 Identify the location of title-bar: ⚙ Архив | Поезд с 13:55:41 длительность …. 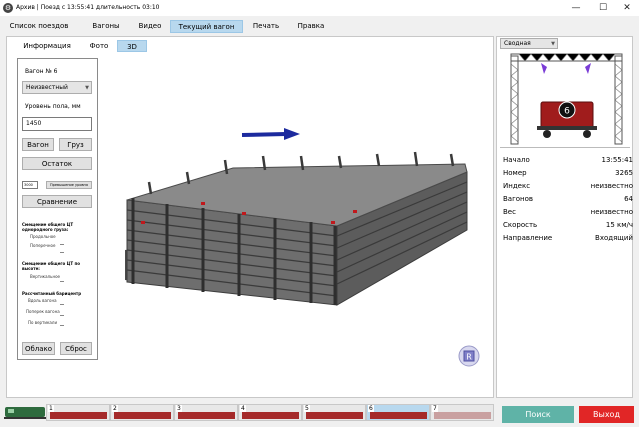
(319, 8).